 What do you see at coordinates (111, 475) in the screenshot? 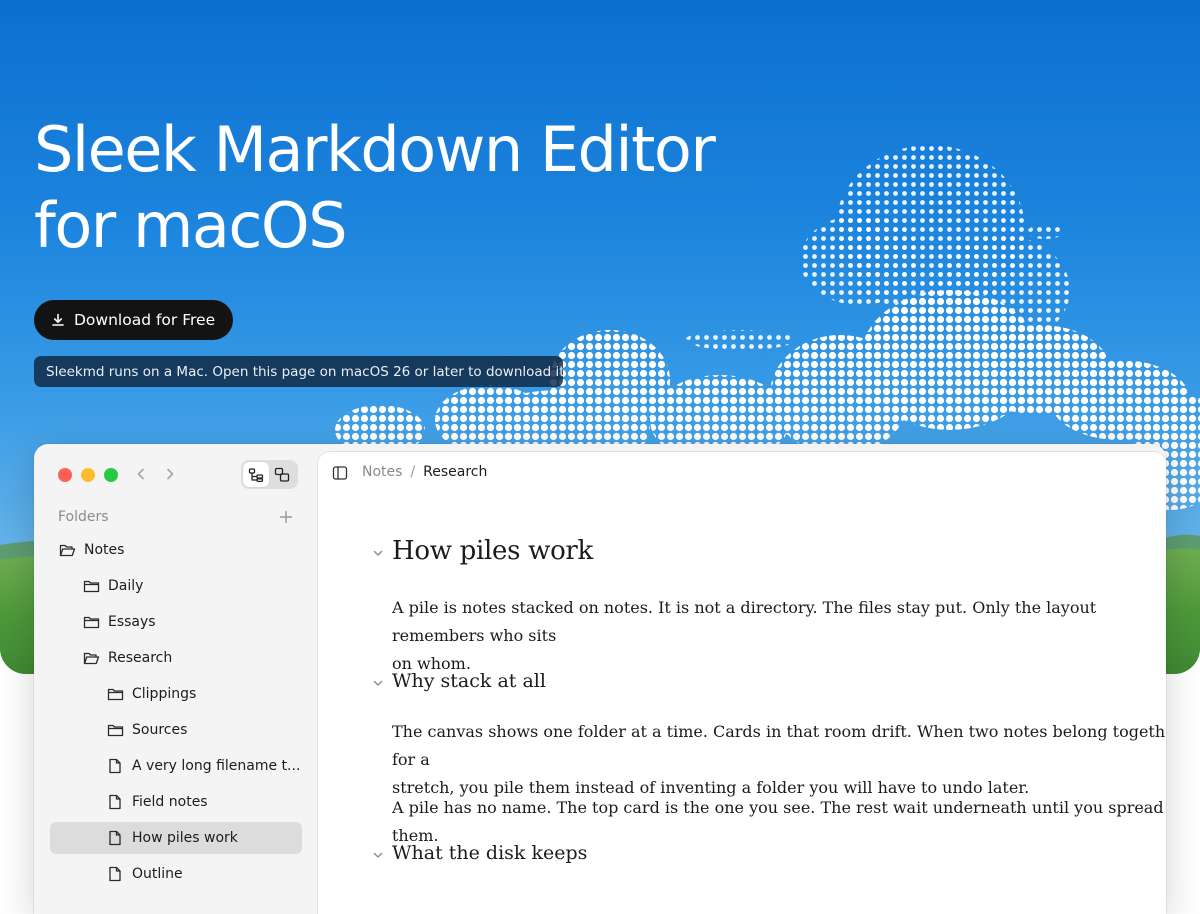
I see `zoom-window-button` at bounding box center [111, 475].